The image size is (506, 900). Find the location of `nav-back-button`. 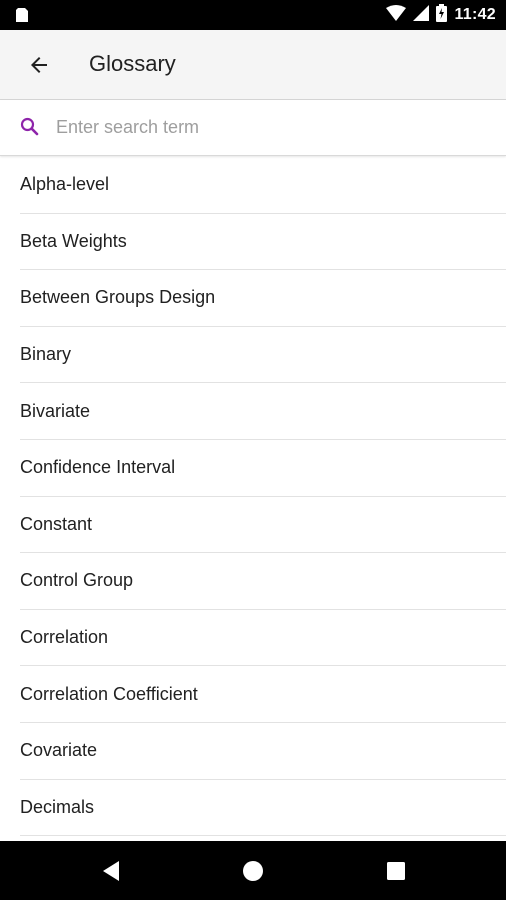

nav-back-button is located at coordinates (111, 871).